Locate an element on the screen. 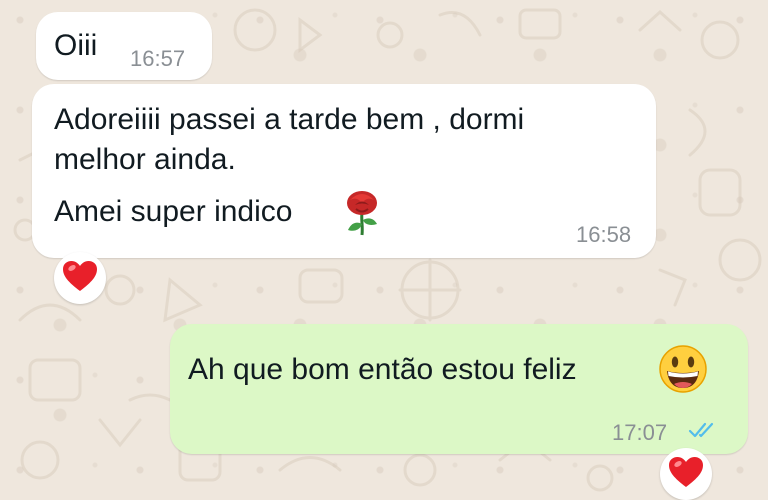  read-double-check-icon is located at coordinates (703, 432).